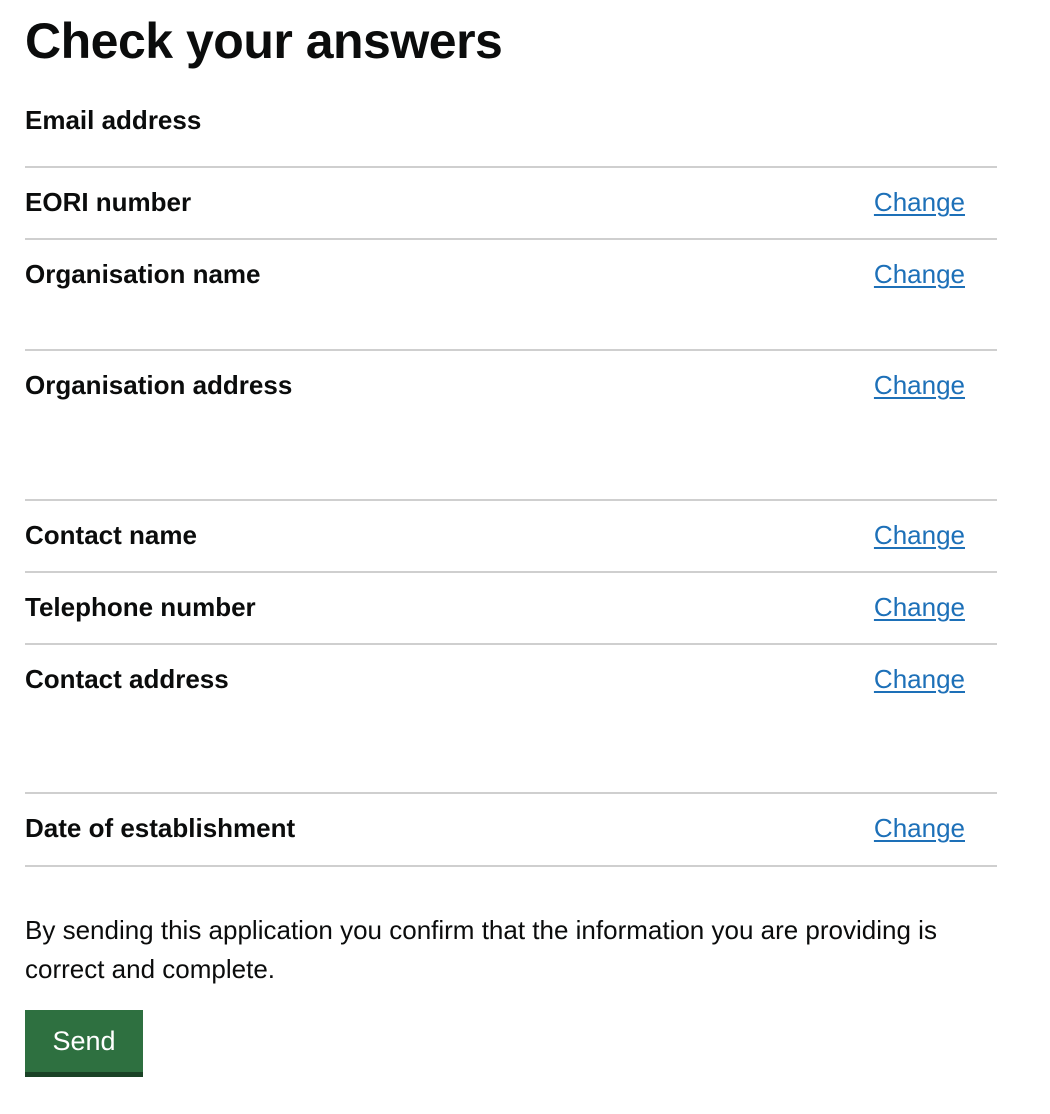 The width and height of the screenshot is (1050, 1114). I want to click on summary-row-organisation-address: Organisation address Change, so click(511, 426).